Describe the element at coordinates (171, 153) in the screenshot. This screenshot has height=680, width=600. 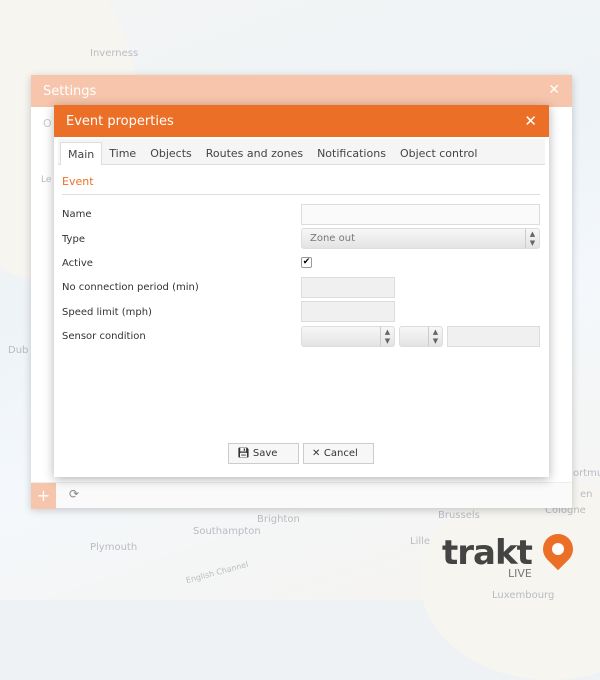
I see `tab-objects: Objects` at that location.